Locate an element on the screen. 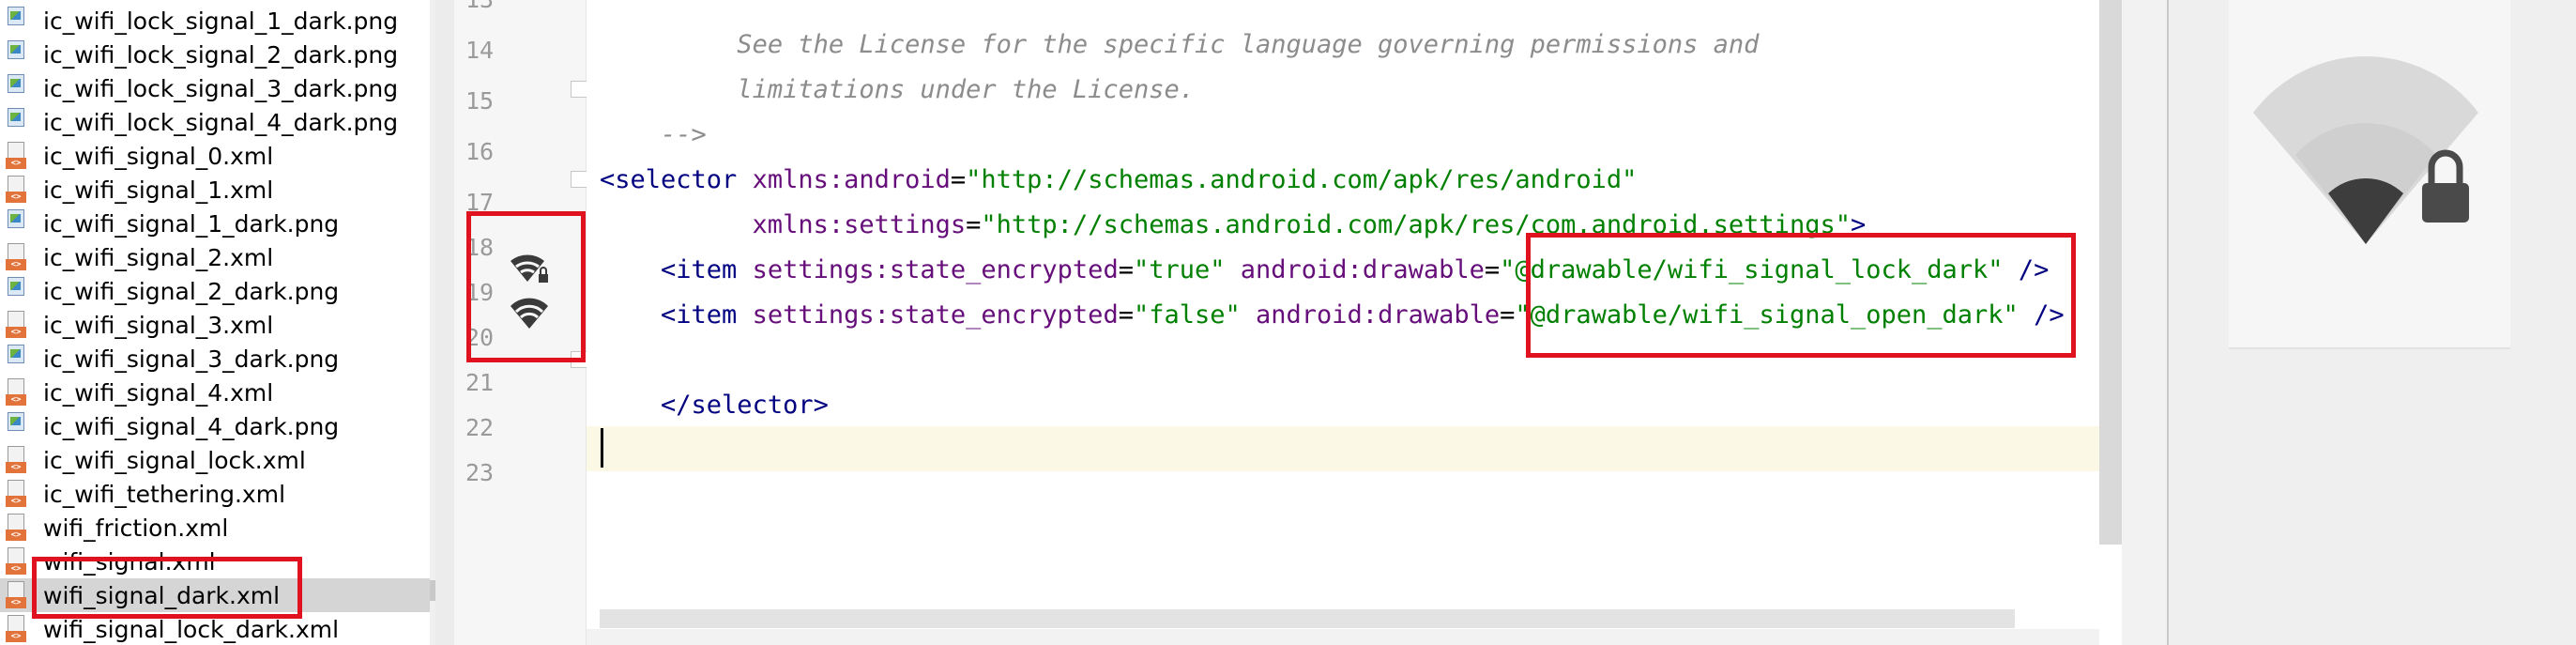 This screenshot has width=2576, height=645. file-tree-item: <> wifi_friction.xml is located at coordinates (217, 528).